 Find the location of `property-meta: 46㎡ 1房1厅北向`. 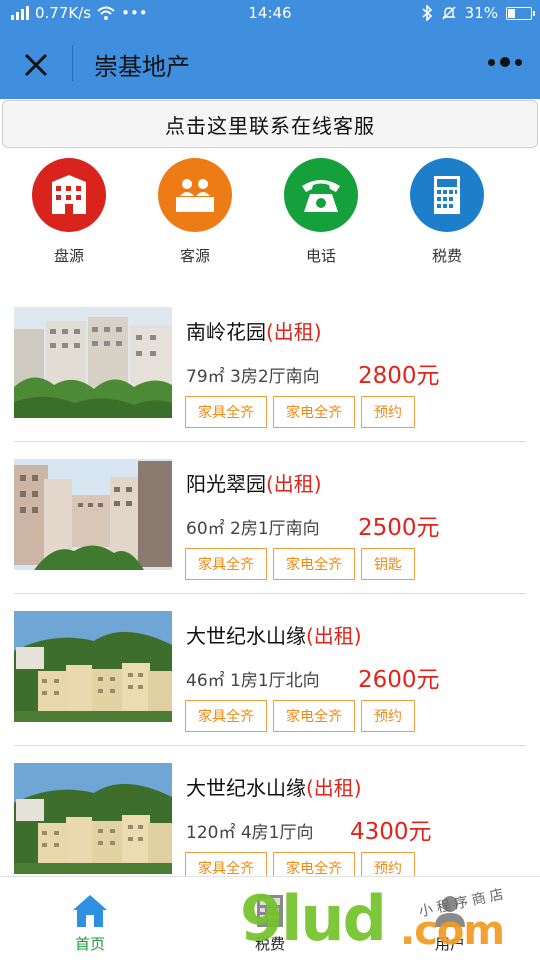

property-meta: 46㎡ 1房1厅北向 is located at coordinates (253, 681).